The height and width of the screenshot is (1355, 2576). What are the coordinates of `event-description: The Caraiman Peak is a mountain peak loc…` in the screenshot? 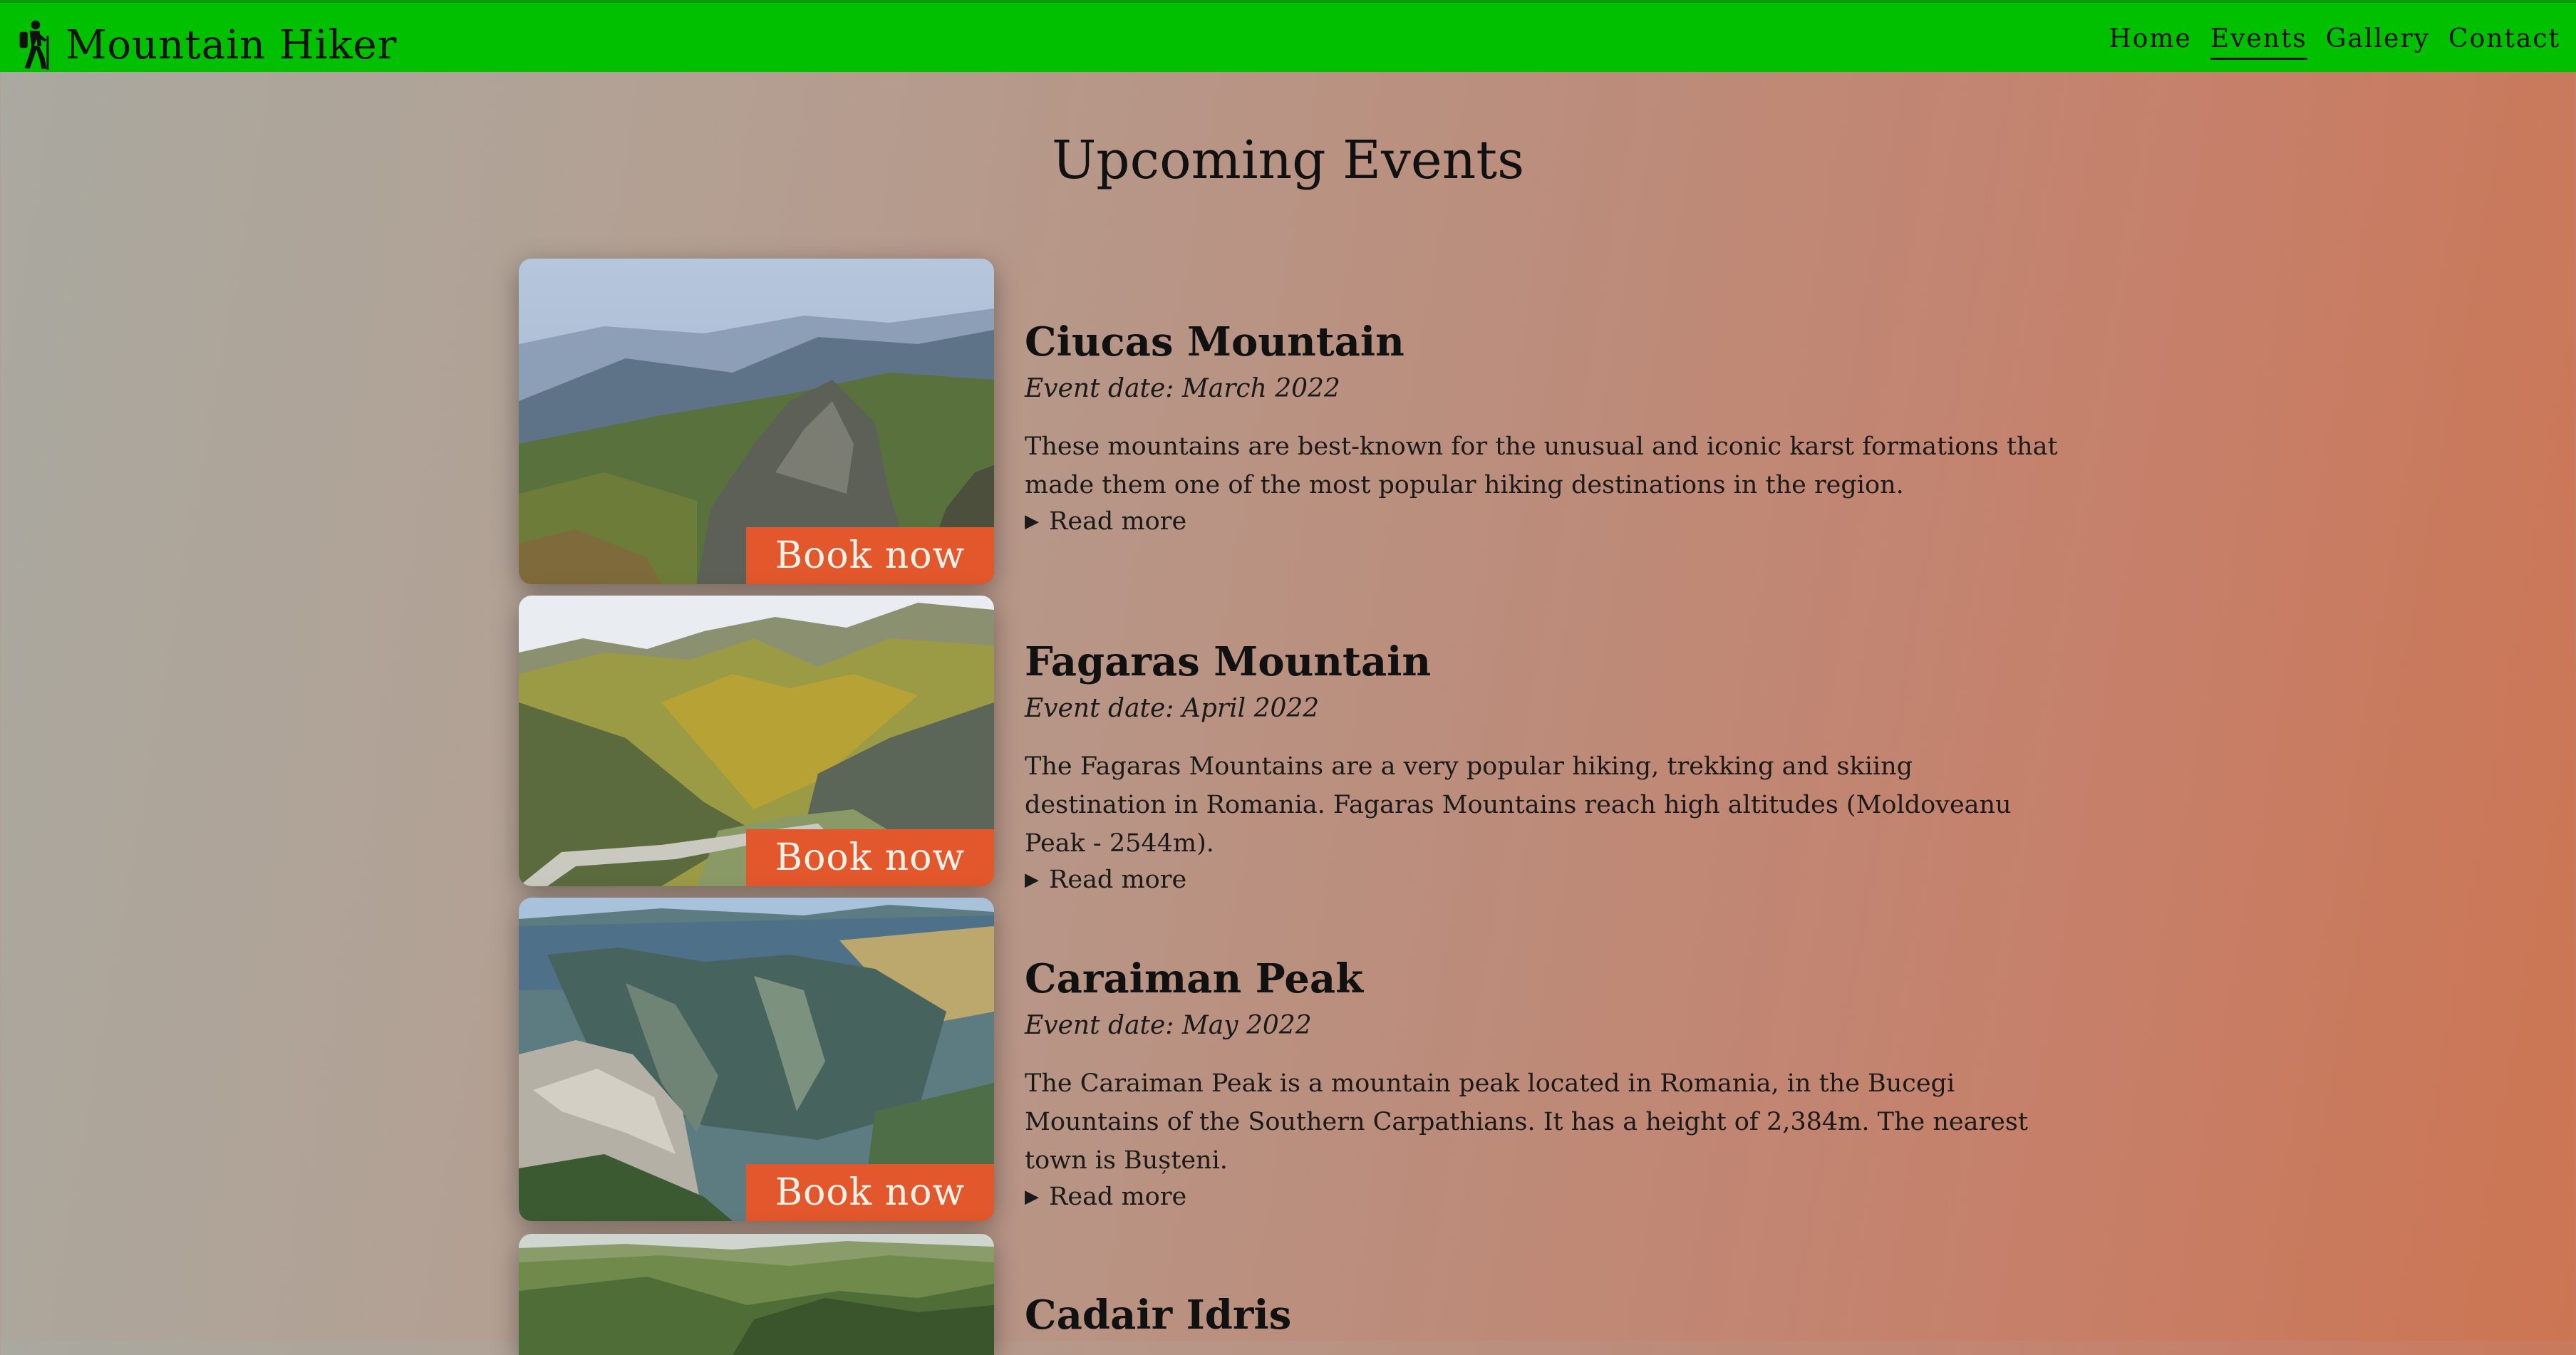 It's located at (1527, 1122).